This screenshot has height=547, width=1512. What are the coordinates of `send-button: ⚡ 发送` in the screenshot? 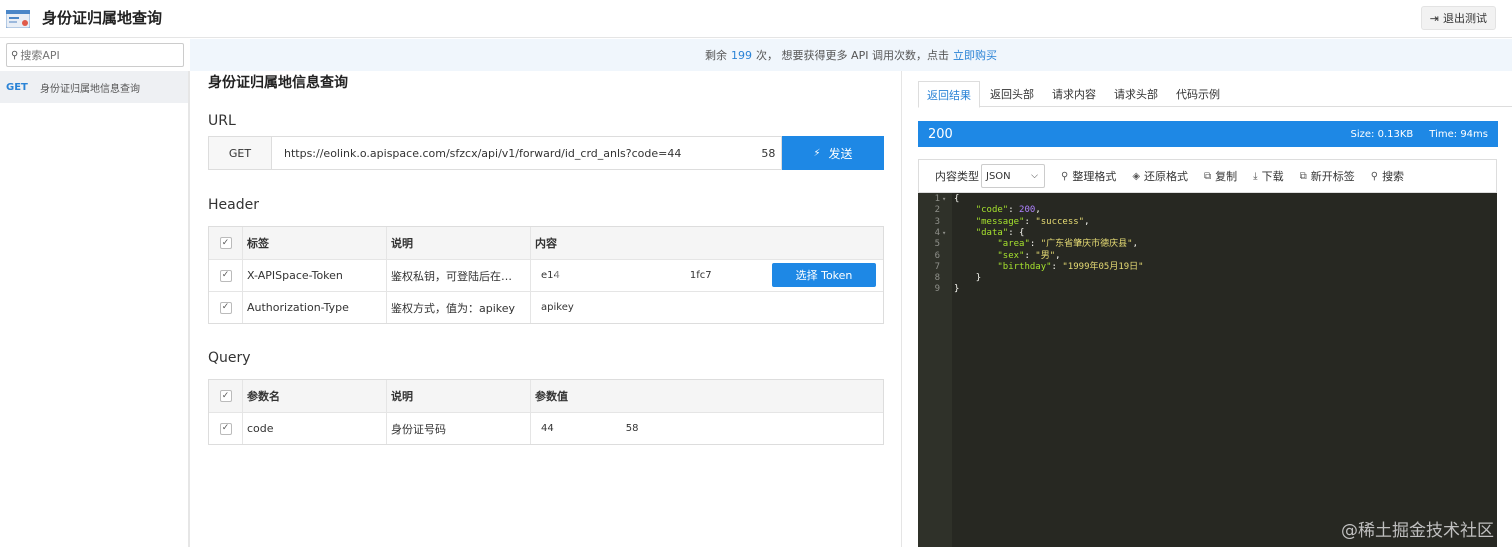 It's located at (833, 153).